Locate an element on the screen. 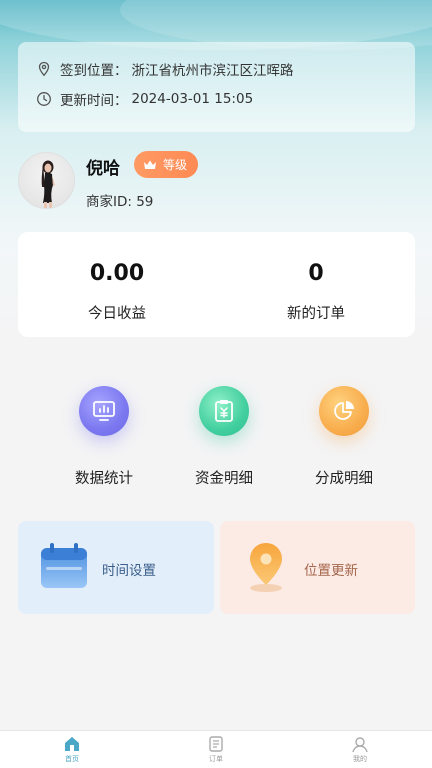 This screenshot has width=432, height=768. bottom-tab-bar: 首页 订单 我的 is located at coordinates (216, 749).